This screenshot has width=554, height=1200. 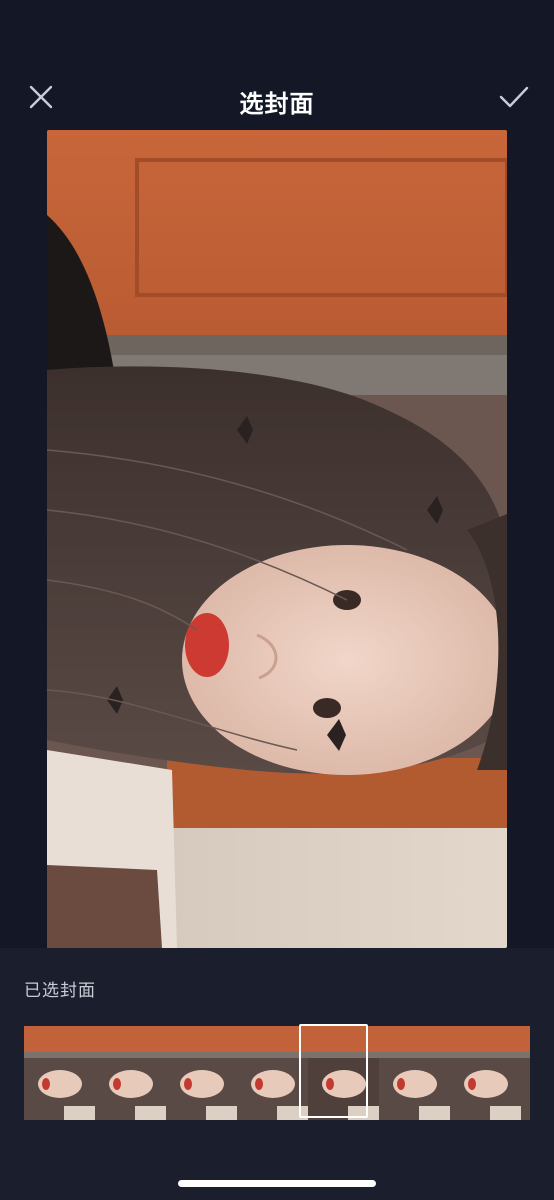 I want to click on confirm-button, so click(x=514, y=97).